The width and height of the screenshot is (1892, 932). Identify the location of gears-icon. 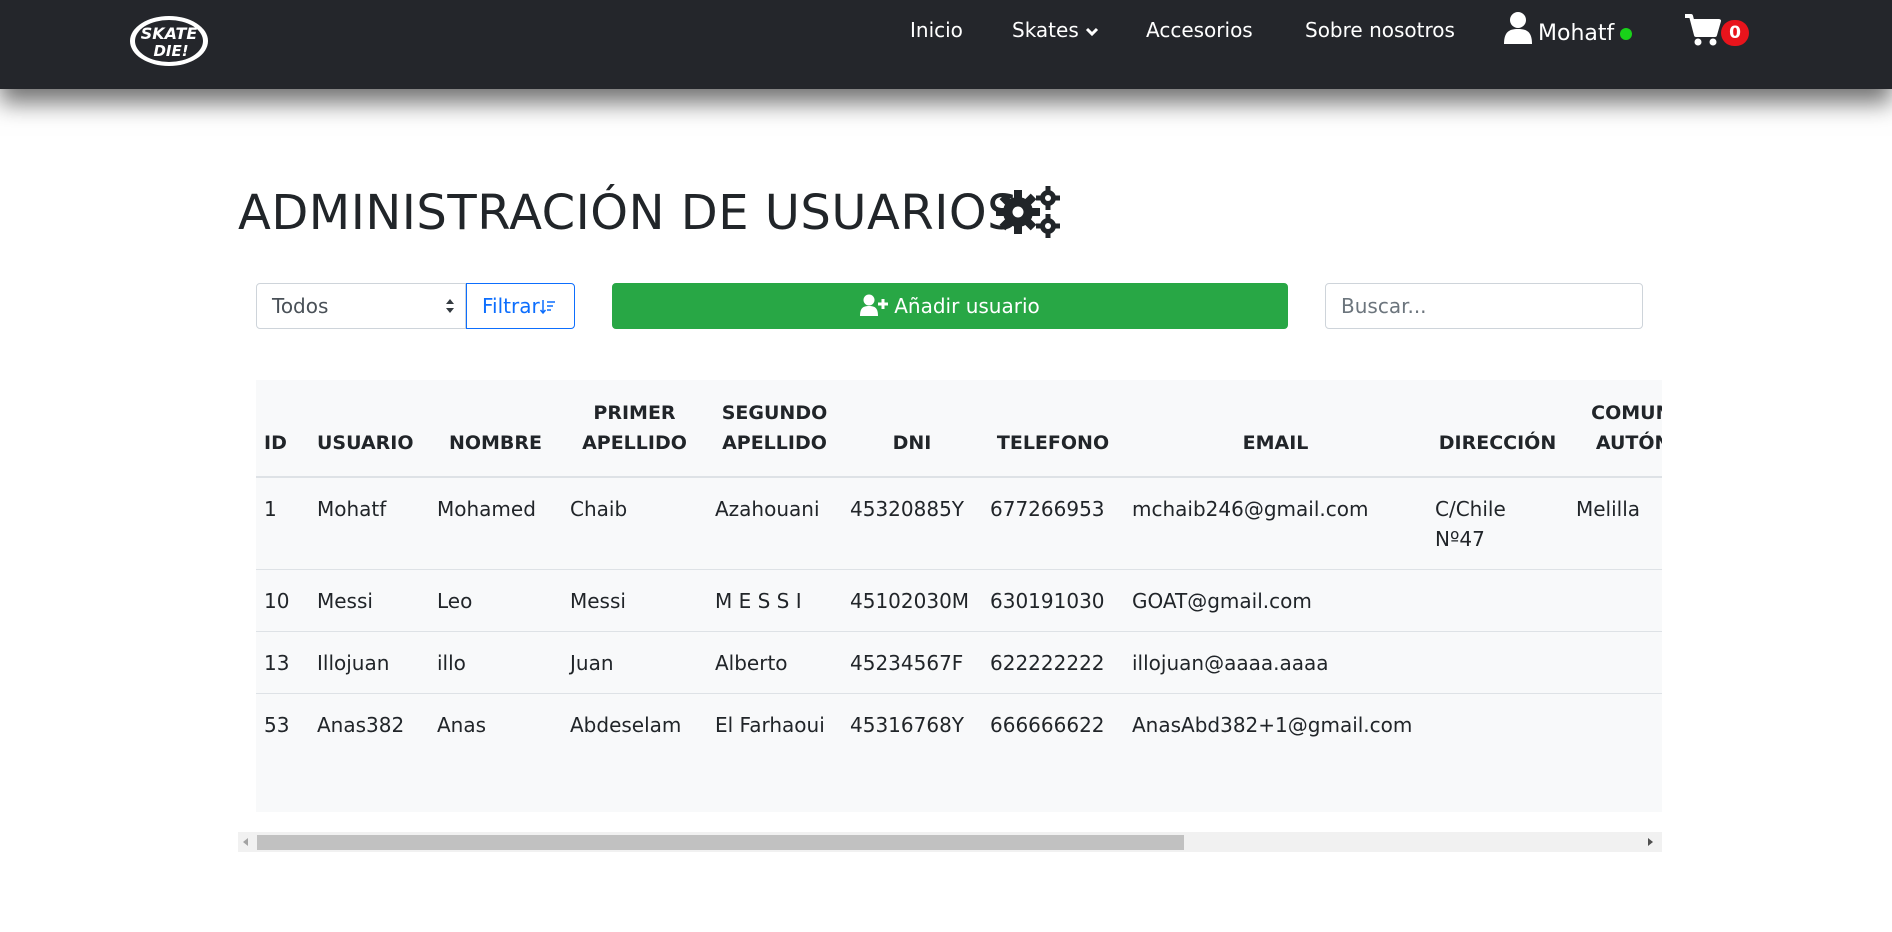
(1028, 212).